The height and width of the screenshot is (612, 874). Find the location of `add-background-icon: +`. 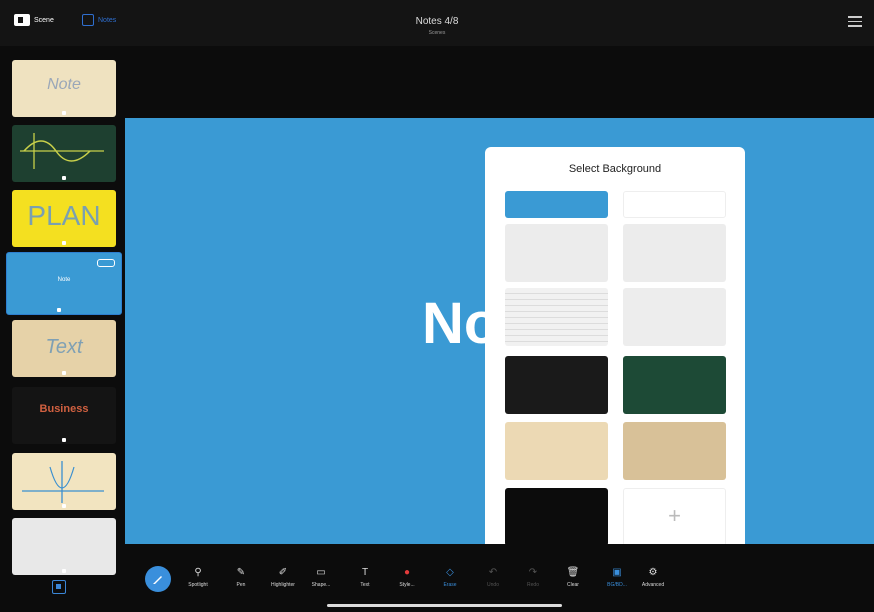

add-background-icon: + is located at coordinates (674, 515).